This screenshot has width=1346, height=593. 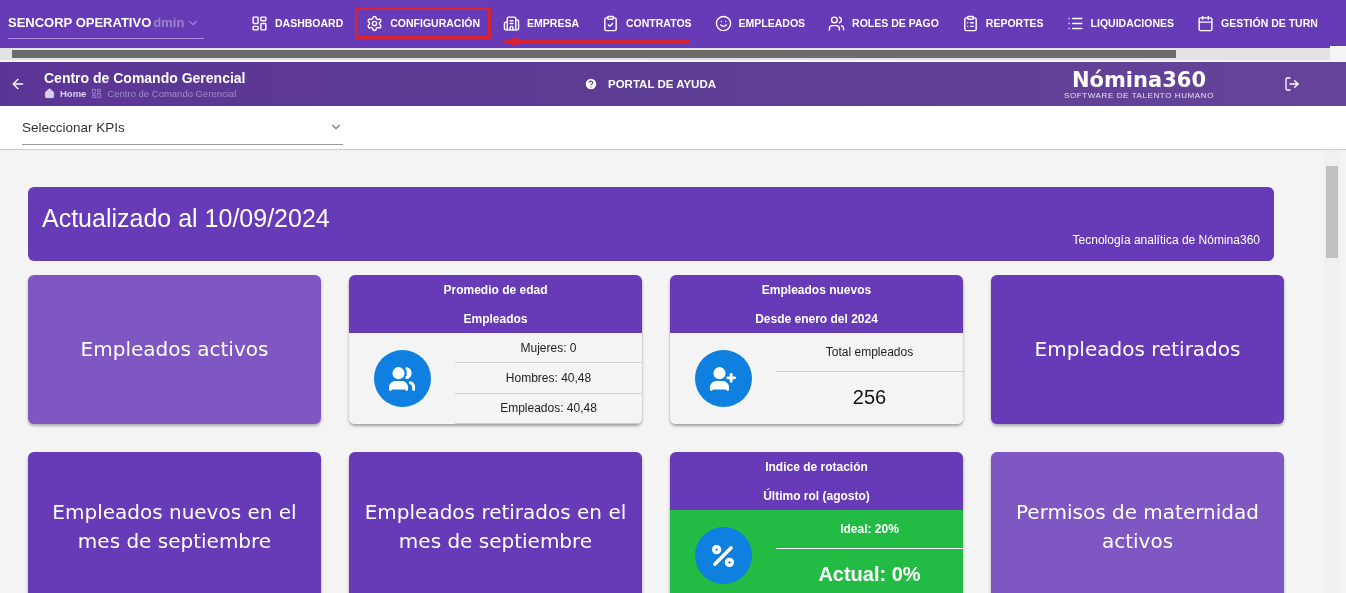 What do you see at coordinates (816, 495) in the screenshot?
I see `card-title: Último rol (agosto)` at bounding box center [816, 495].